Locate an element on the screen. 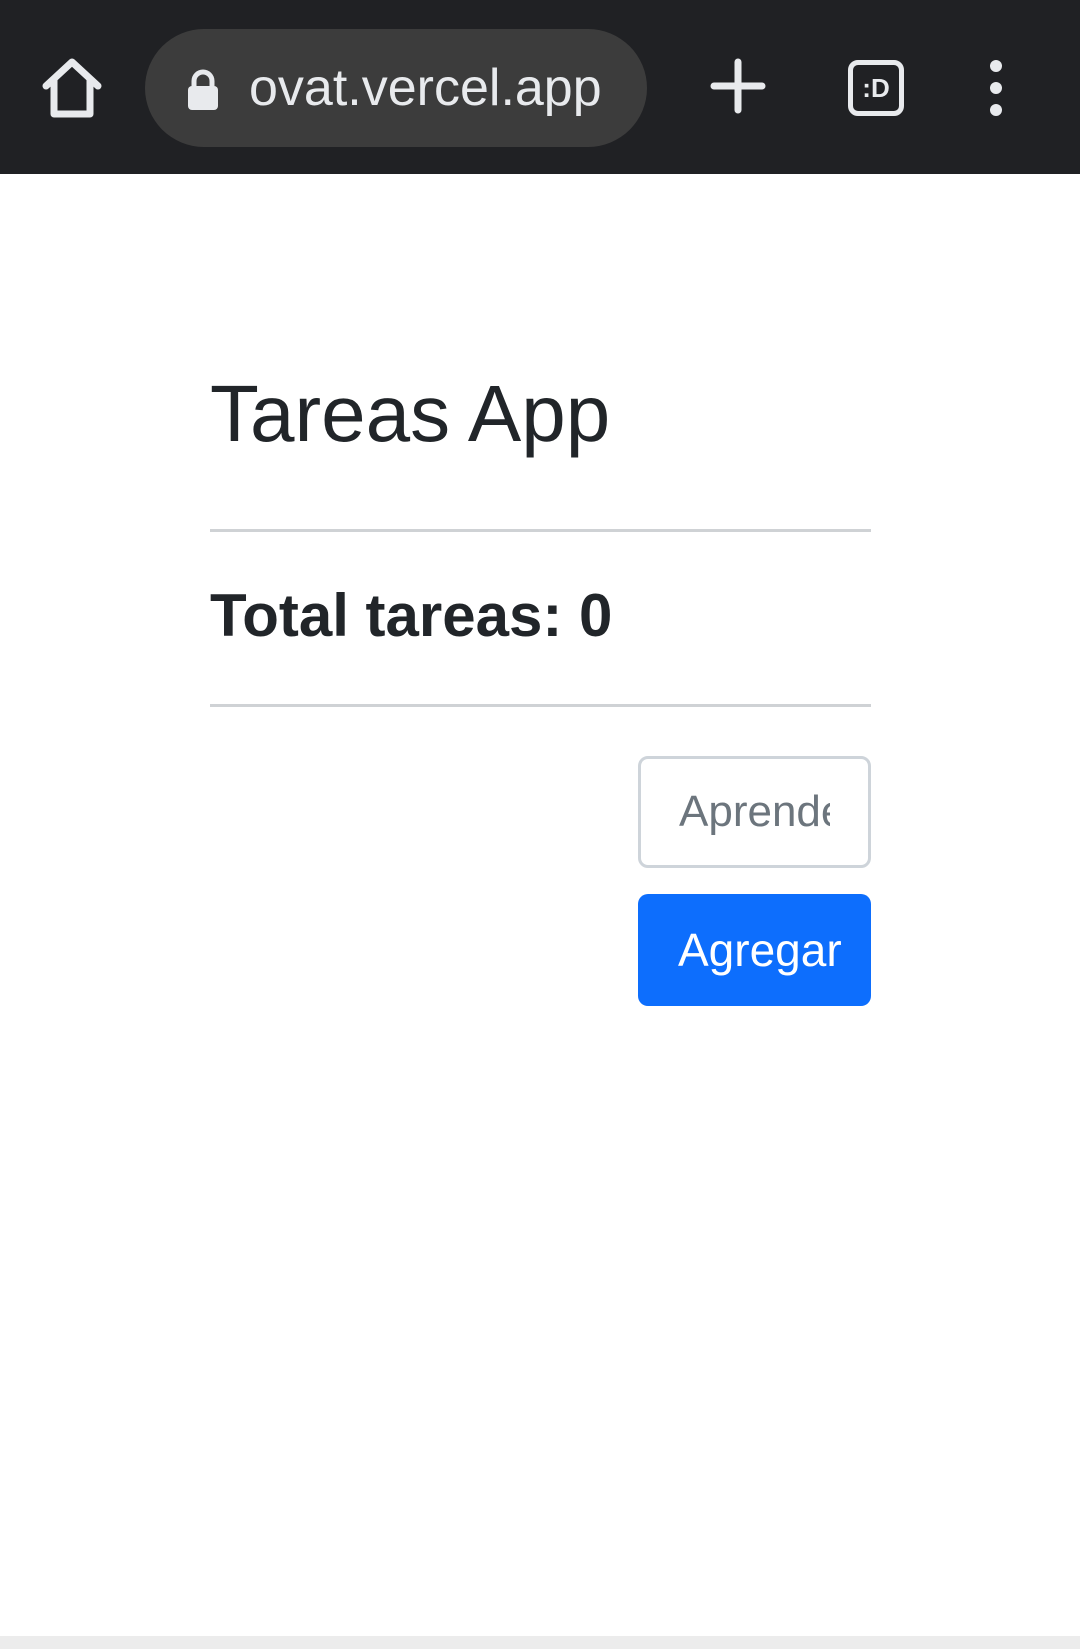 This screenshot has width=1080, height=1649. browser-toolbar: ovat.vercel.app :D is located at coordinates (540, 87).